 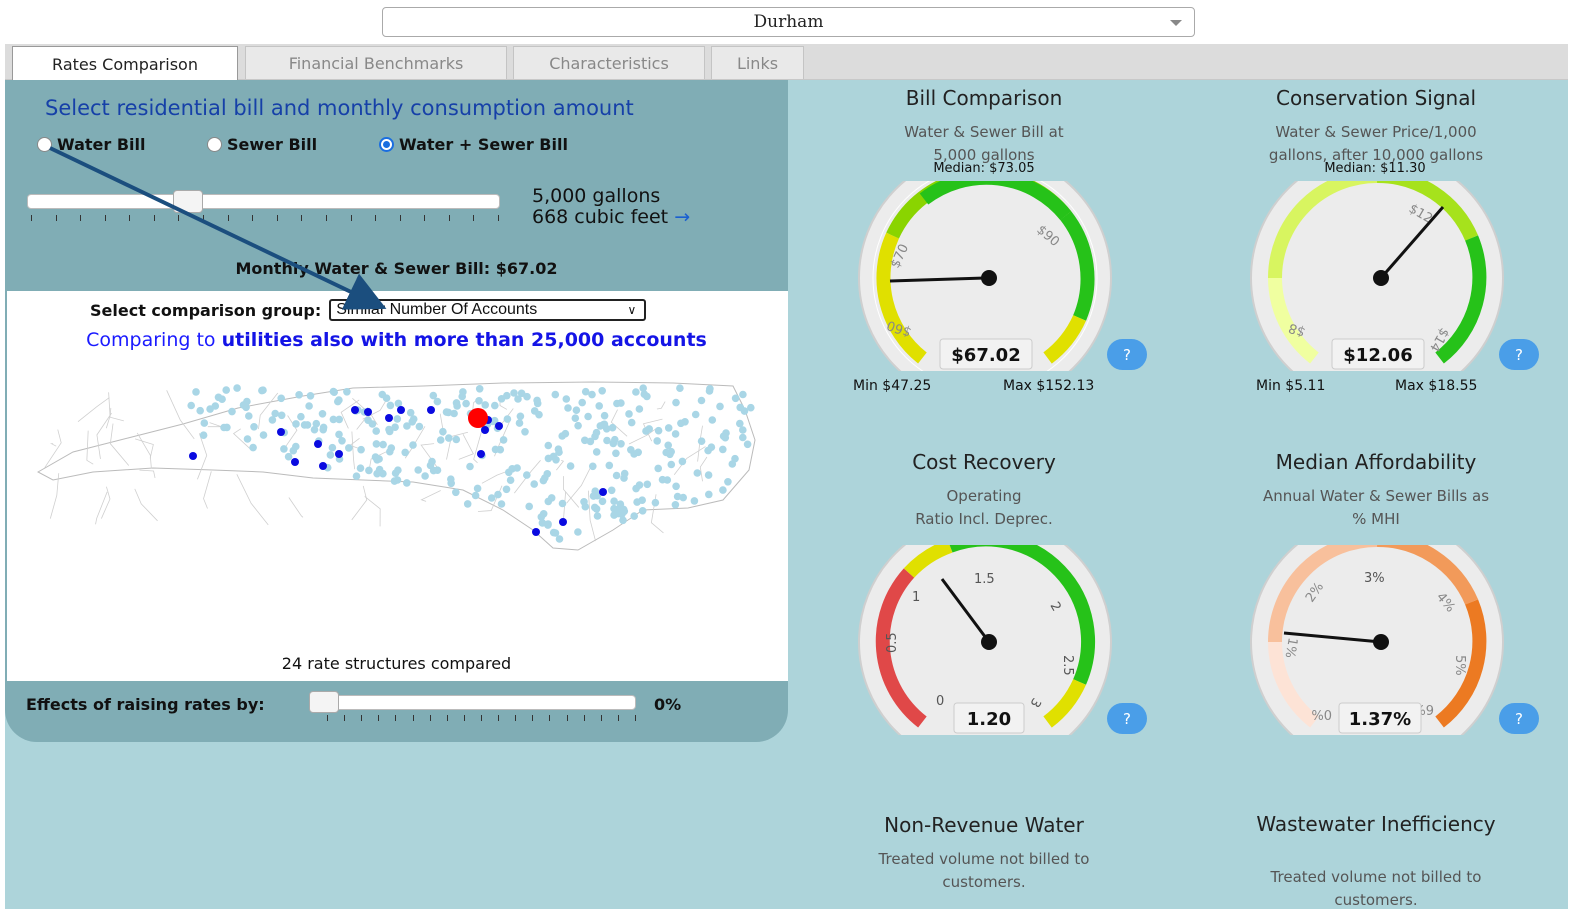 What do you see at coordinates (188, 201) in the screenshot?
I see `consumption-slider-handle` at bounding box center [188, 201].